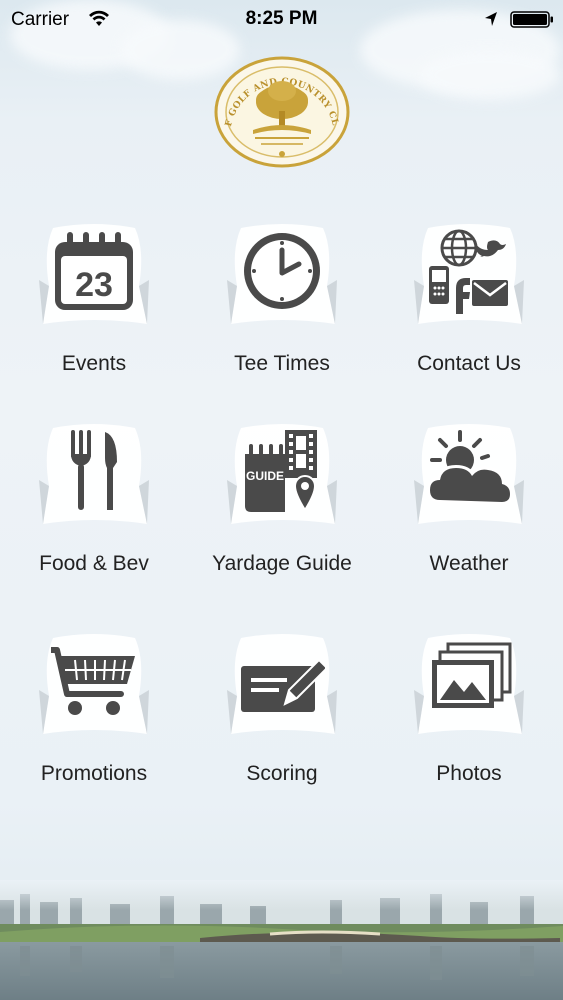 This screenshot has width=563, height=1000. Describe the element at coordinates (94, 470) in the screenshot. I see `fork-knife-icon` at that location.